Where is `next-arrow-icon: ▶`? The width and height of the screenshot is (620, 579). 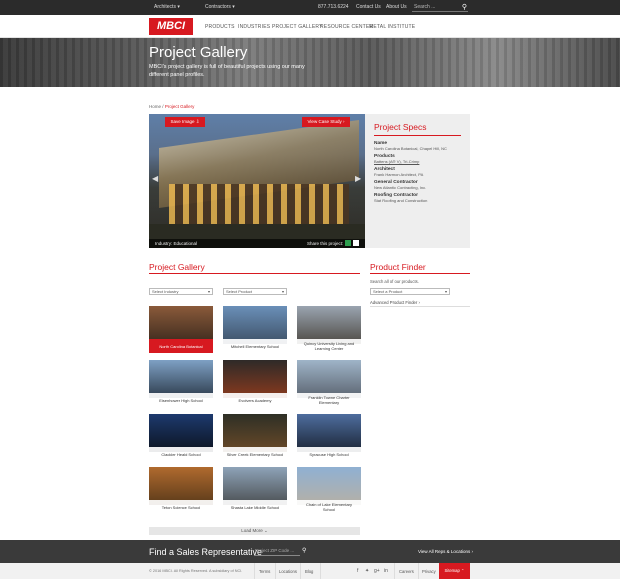
next-arrow-icon: ▶ is located at coordinates (358, 178).